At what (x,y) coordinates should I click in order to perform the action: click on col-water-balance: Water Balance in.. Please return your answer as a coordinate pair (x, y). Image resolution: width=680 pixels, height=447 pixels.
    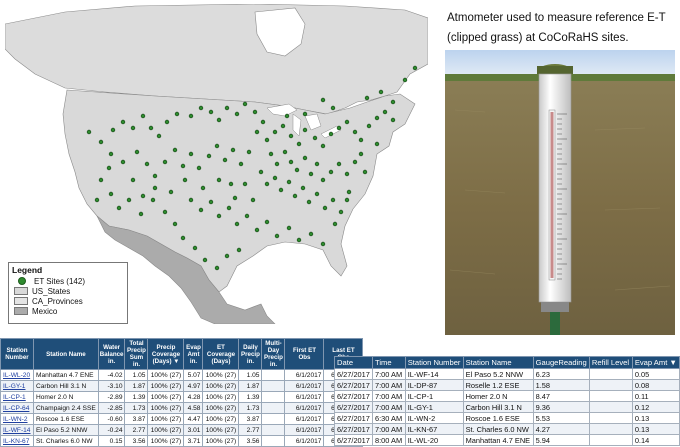
    Looking at the image, I should click on (111, 354).